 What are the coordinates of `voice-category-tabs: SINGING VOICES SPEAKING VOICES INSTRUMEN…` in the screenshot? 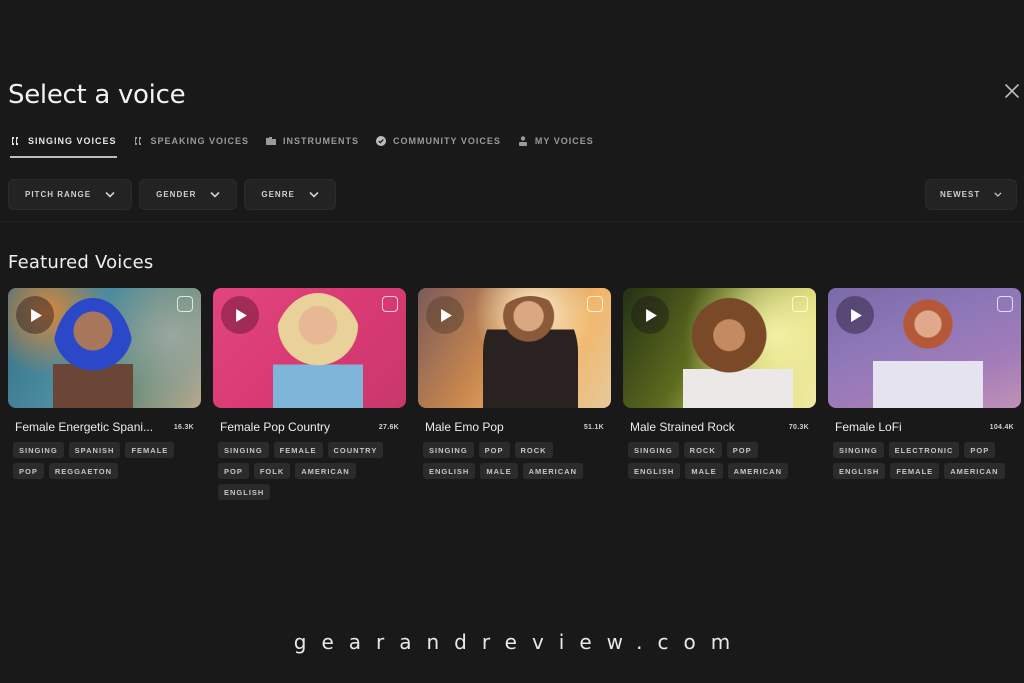 It's located at (302, 145).